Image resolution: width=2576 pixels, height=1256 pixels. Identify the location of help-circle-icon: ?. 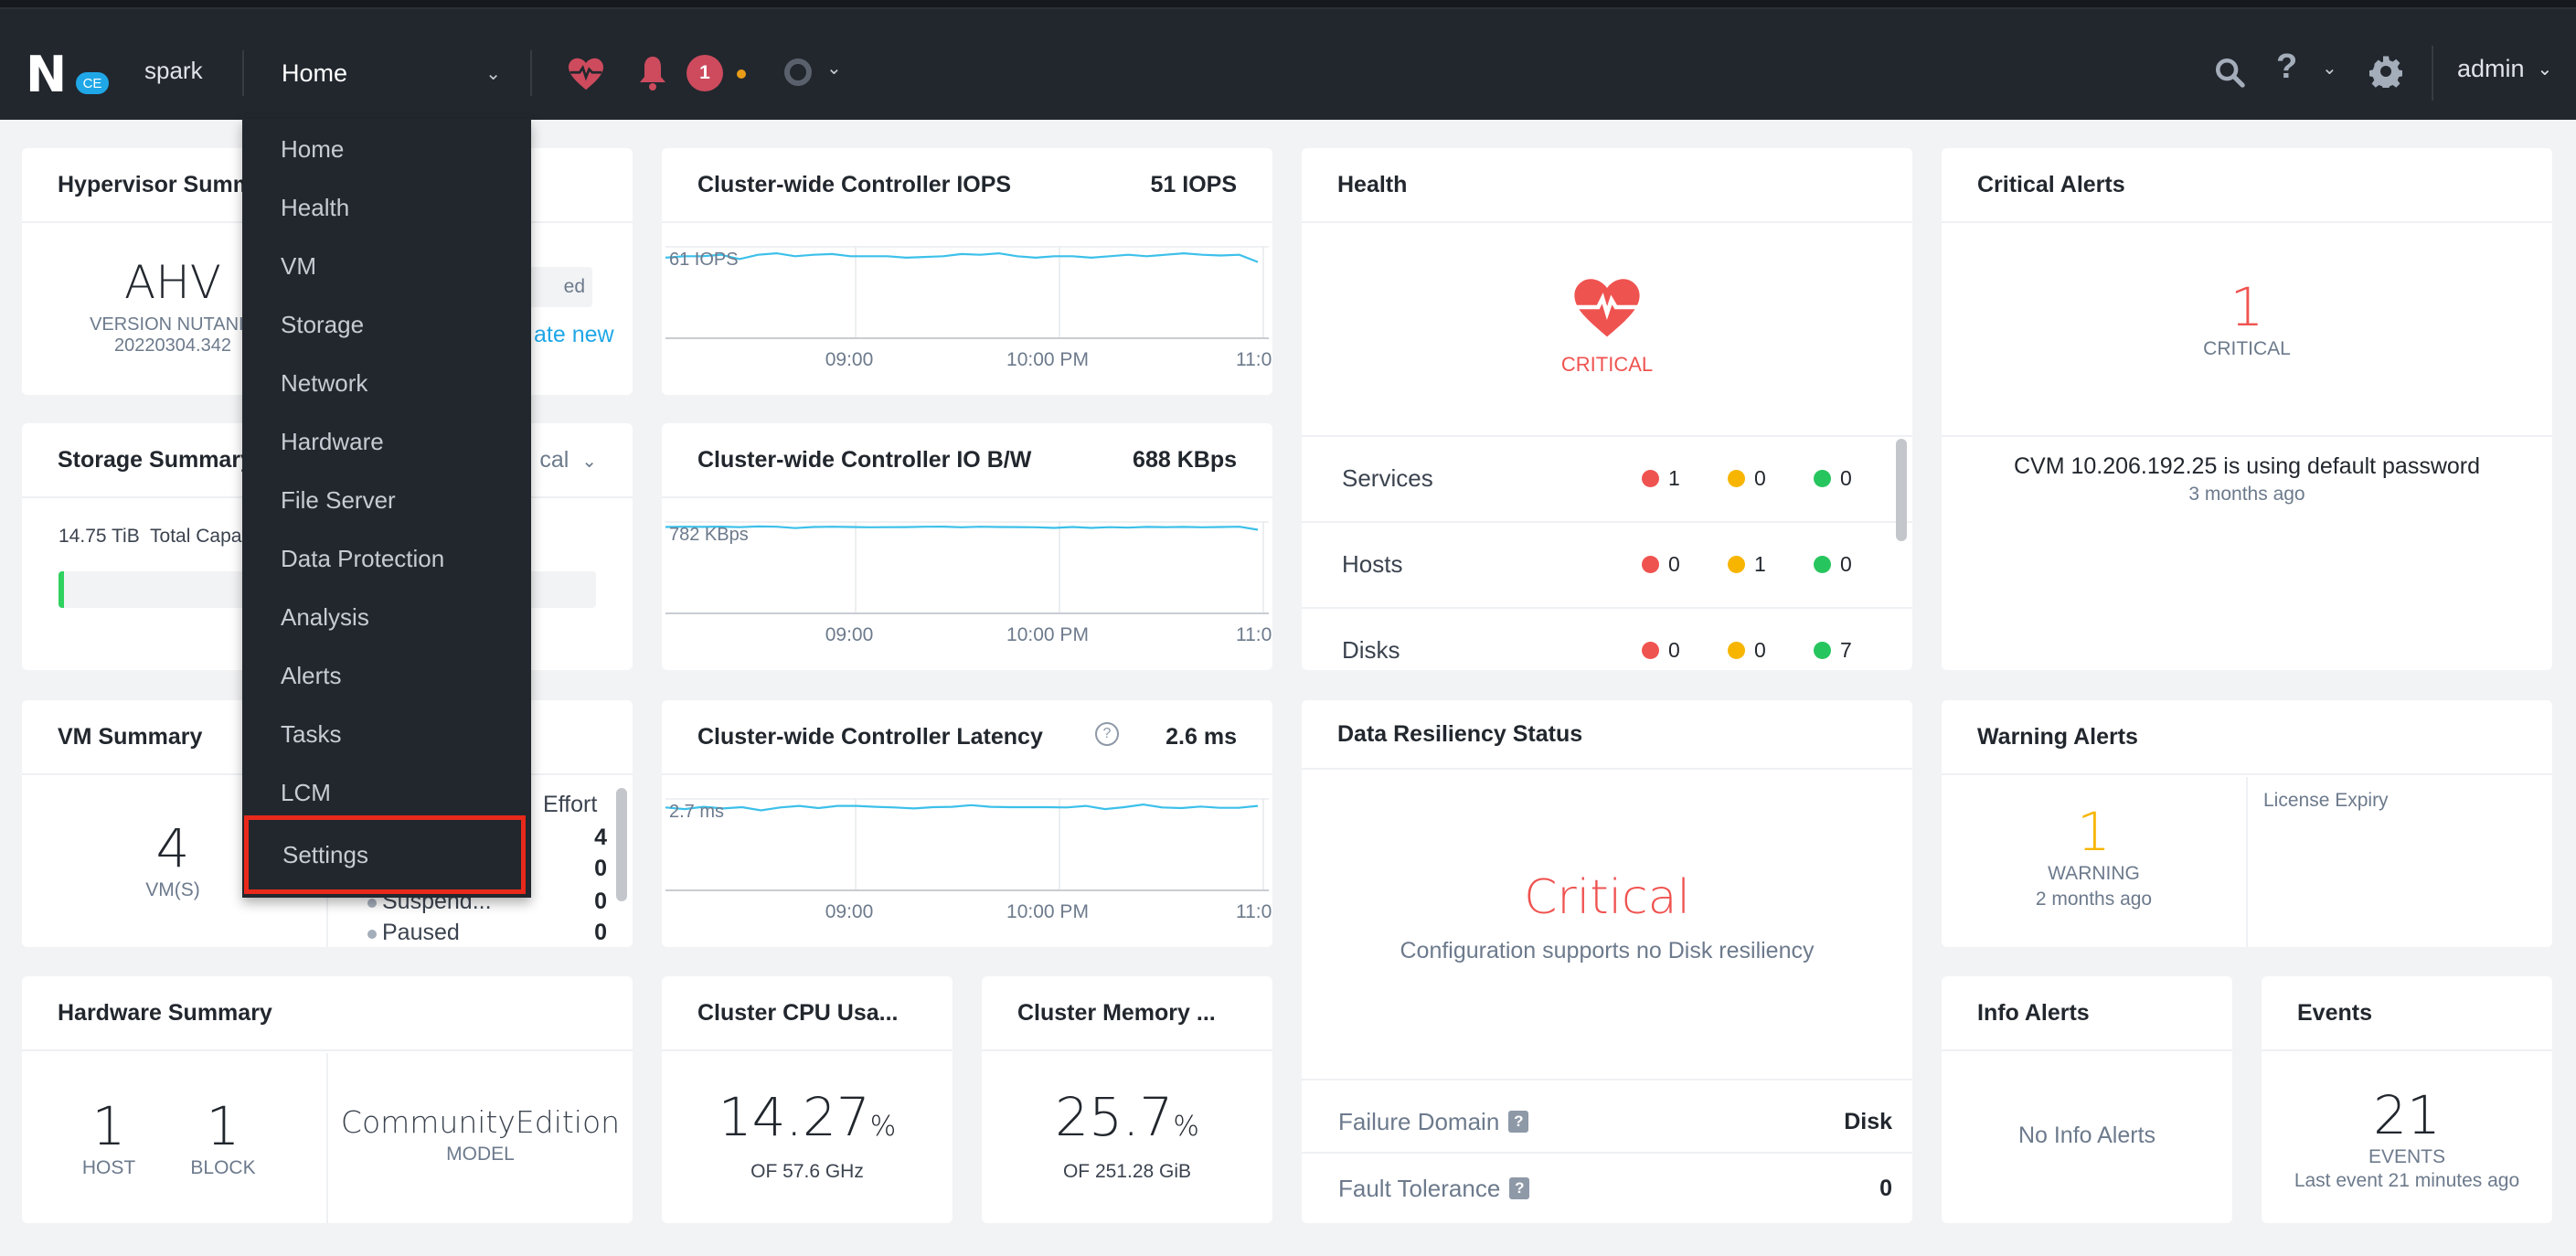
(1107, 734).